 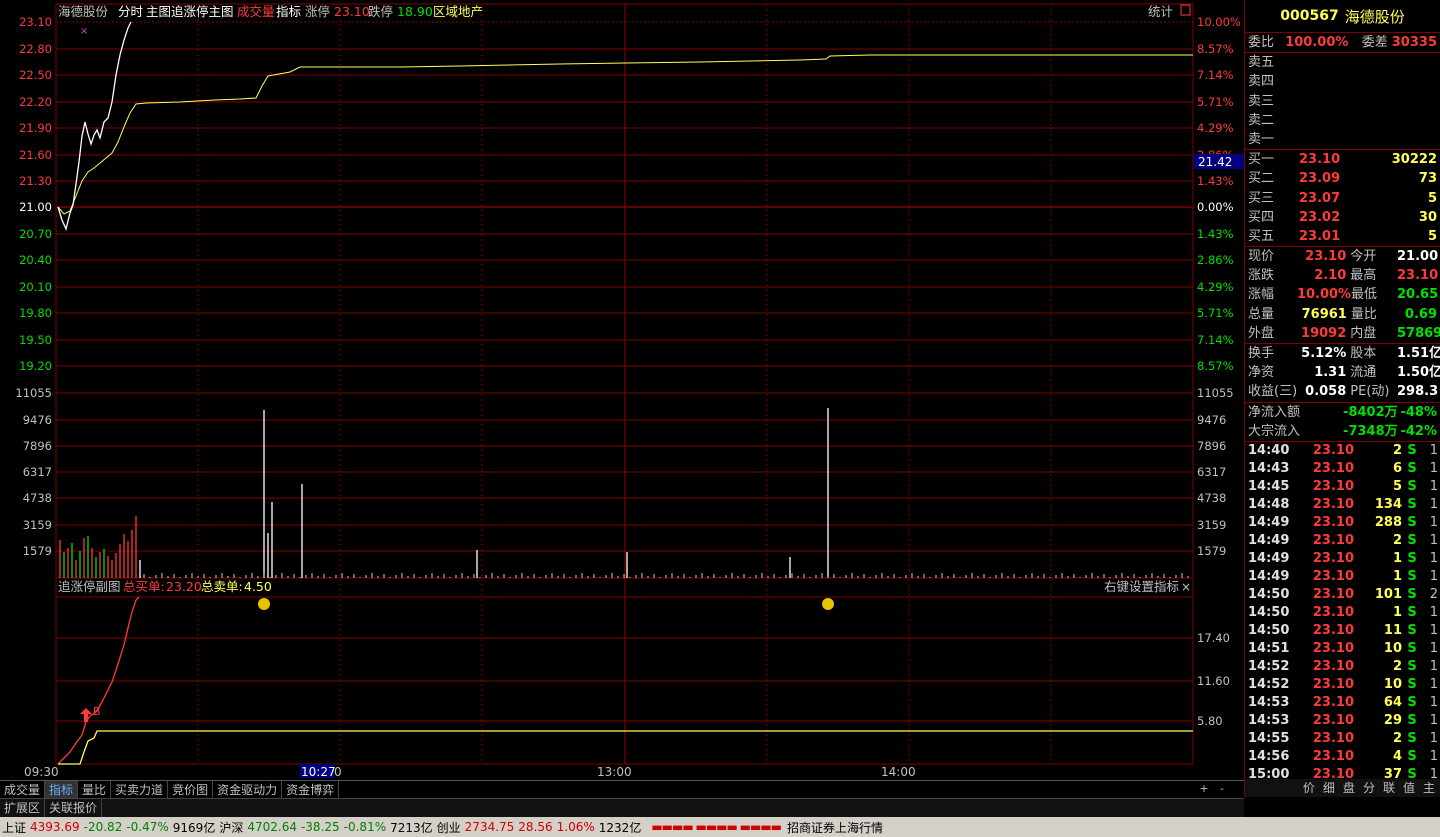 I want to click on sub-chart-close-icon: ×, so click(x=1186, y=587).